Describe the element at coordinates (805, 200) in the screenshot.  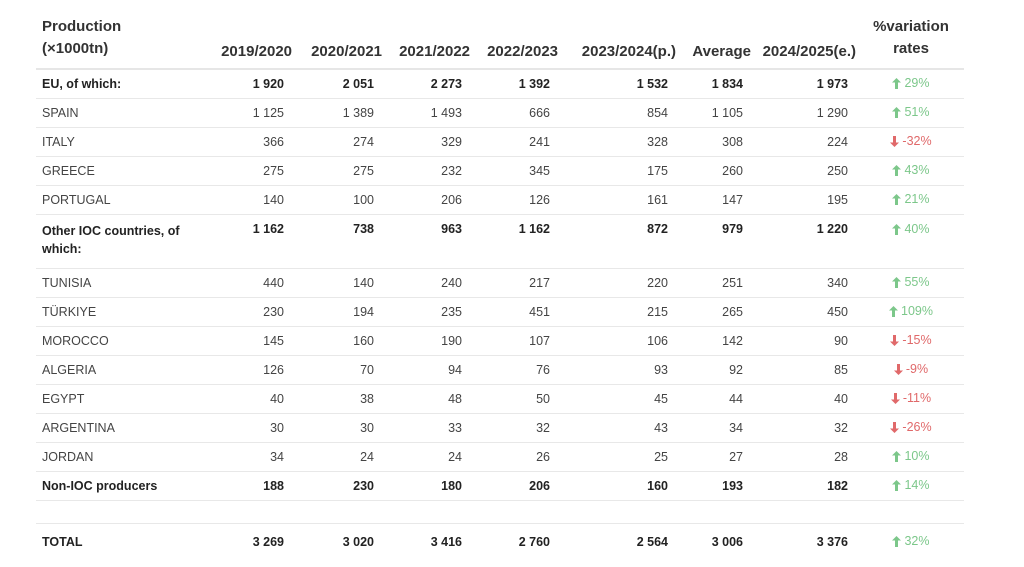
I see `table-cell: 195` at that location.